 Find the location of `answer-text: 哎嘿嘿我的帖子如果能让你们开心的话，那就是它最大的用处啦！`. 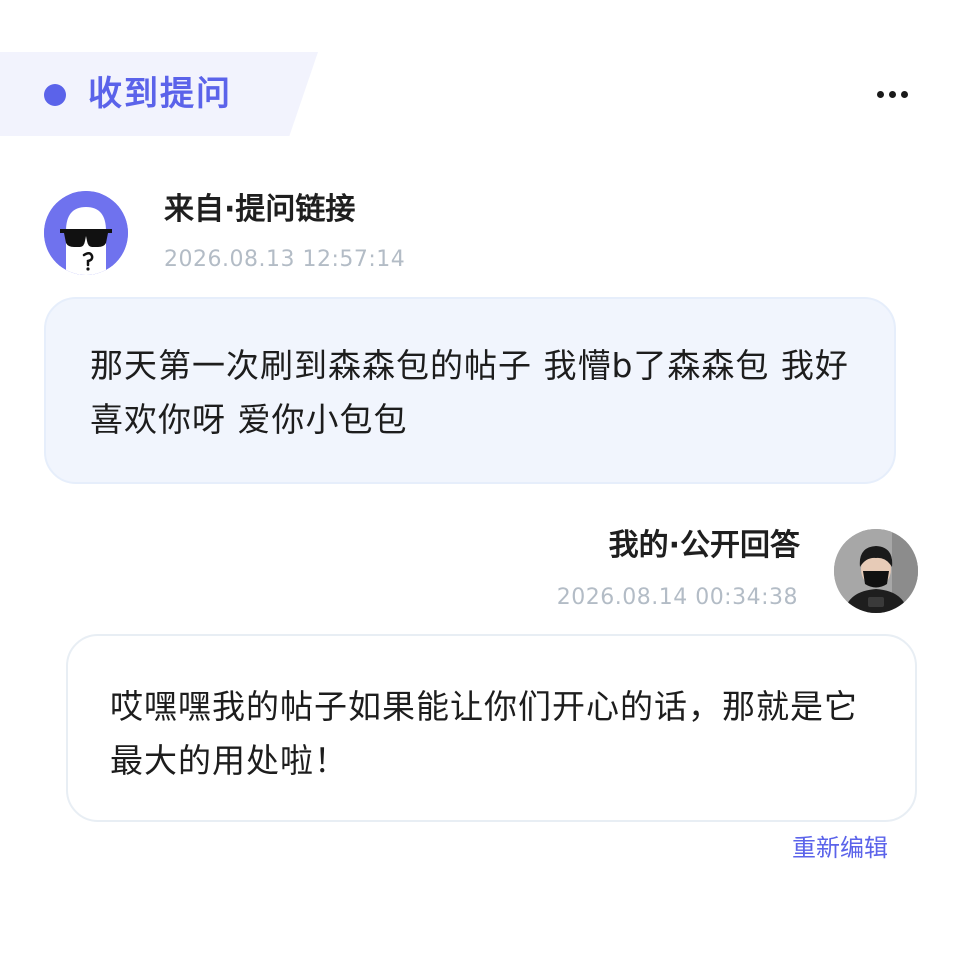

answer-text: 哎嘿嘿我的帖子如果能让你们开心的话，那就是它最大的用处啦！ is located at coordinates (484, 733).